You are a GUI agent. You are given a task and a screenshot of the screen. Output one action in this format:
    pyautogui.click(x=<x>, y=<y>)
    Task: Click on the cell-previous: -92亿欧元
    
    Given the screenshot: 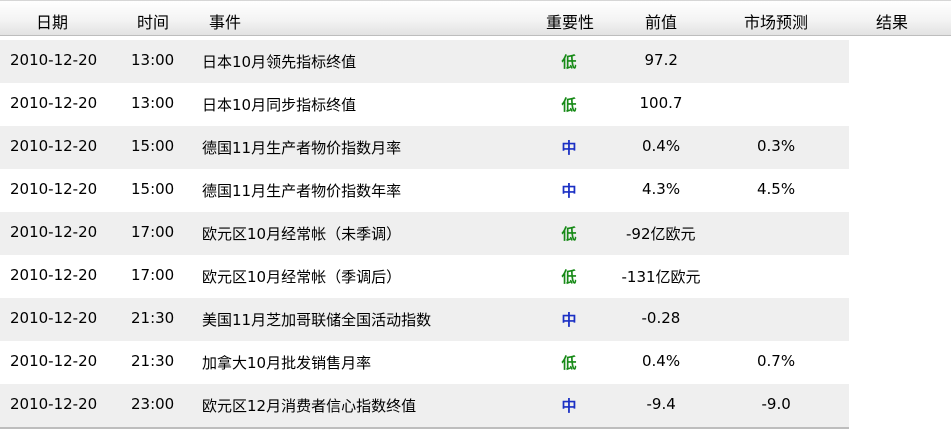 What is the action you would take?
    pyautogui.click(x=661, y=234)
    